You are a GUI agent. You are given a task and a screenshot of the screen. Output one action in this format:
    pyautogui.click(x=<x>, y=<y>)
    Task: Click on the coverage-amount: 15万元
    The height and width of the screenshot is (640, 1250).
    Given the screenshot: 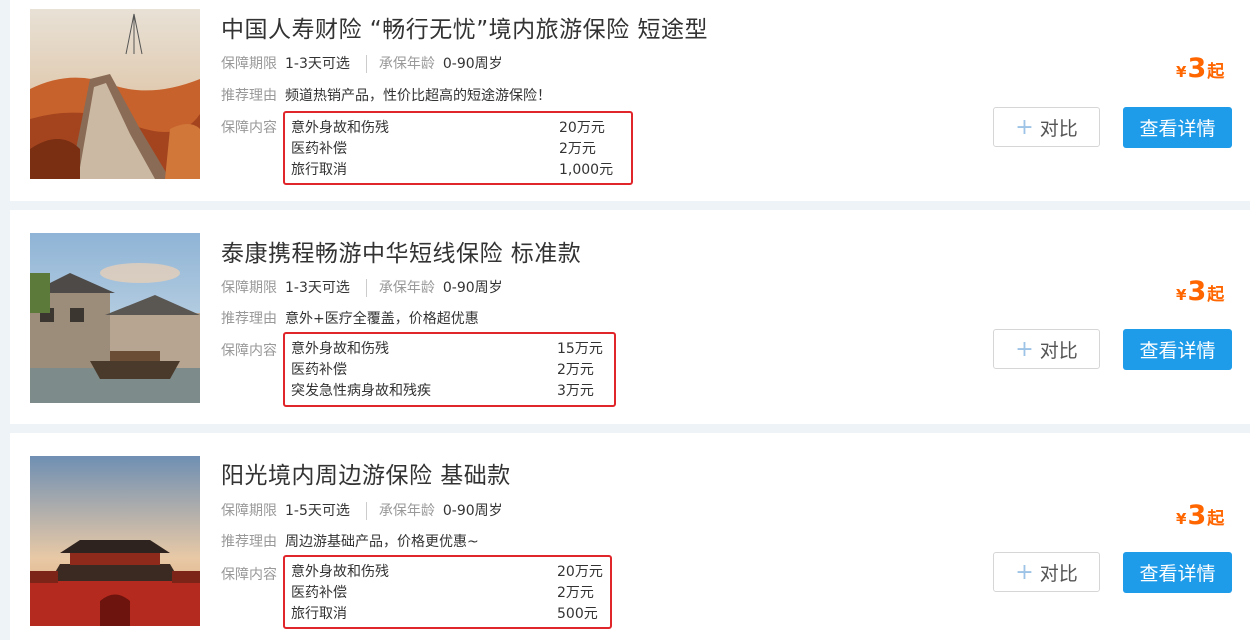 What is the action you would take?
    pyautogui.click(x=580, y=349)
    